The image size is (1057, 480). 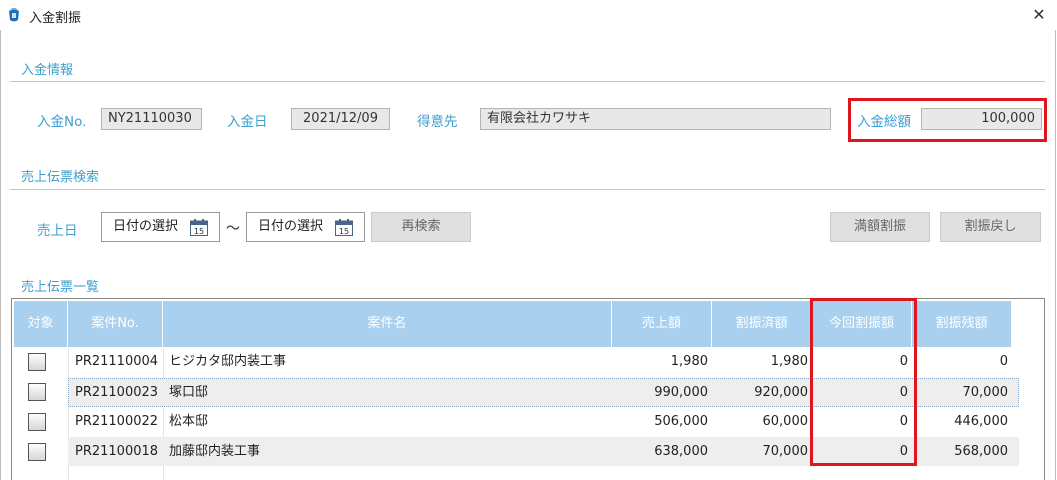 What do you see at coordinates (291, 226) in the screenshot?
I see `date-to-text: 日付の選択` at bounding box center [291, 226].